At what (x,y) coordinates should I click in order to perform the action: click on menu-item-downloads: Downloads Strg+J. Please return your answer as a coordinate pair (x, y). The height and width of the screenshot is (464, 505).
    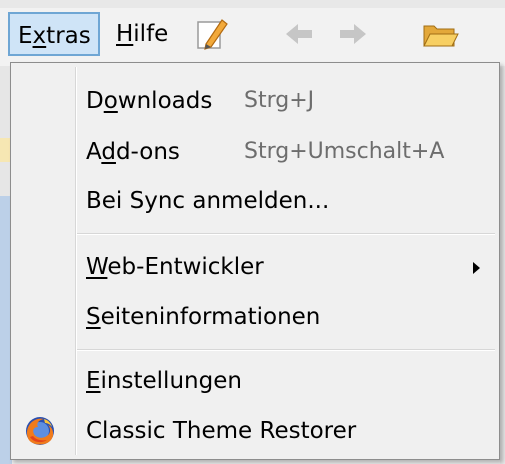
    Looking at the image, I should click on (255, 101).